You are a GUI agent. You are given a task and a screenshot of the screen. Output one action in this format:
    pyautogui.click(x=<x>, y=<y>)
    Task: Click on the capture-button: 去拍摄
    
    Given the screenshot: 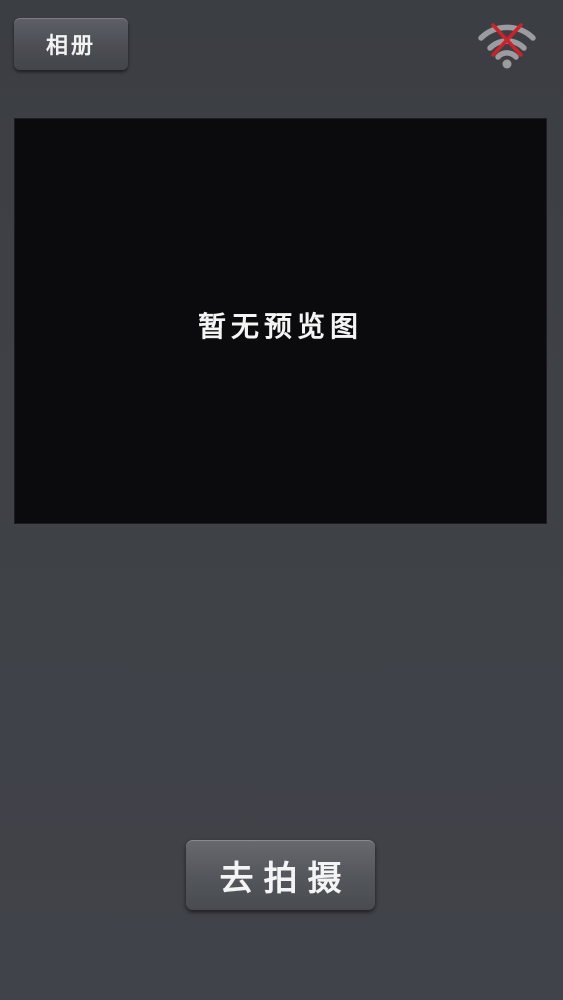 What is the action you would take?
    pyautogui.click(x=280, y=875)
    